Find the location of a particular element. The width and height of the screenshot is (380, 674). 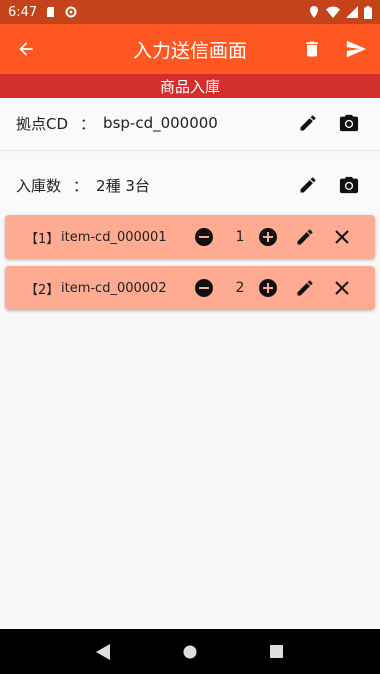

item-quantity: 1 is located at coordinates (240, 237).